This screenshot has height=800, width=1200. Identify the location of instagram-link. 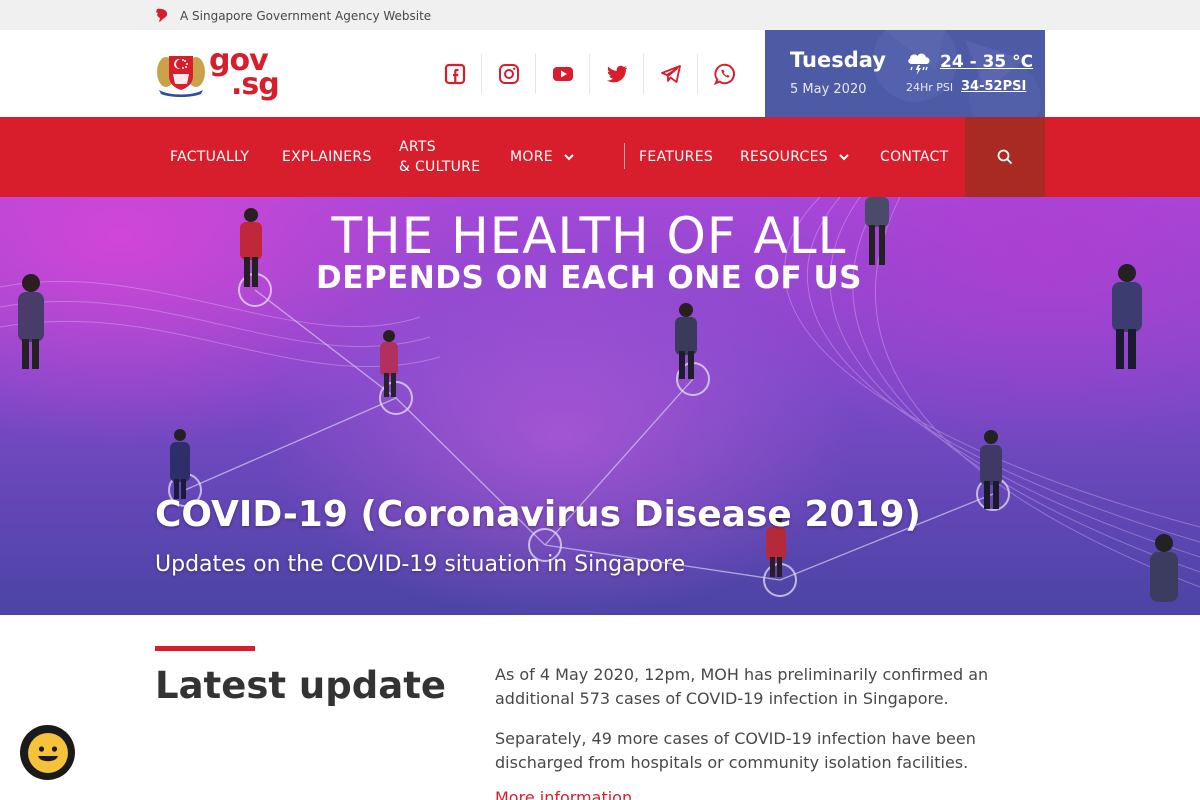
(509, 74).